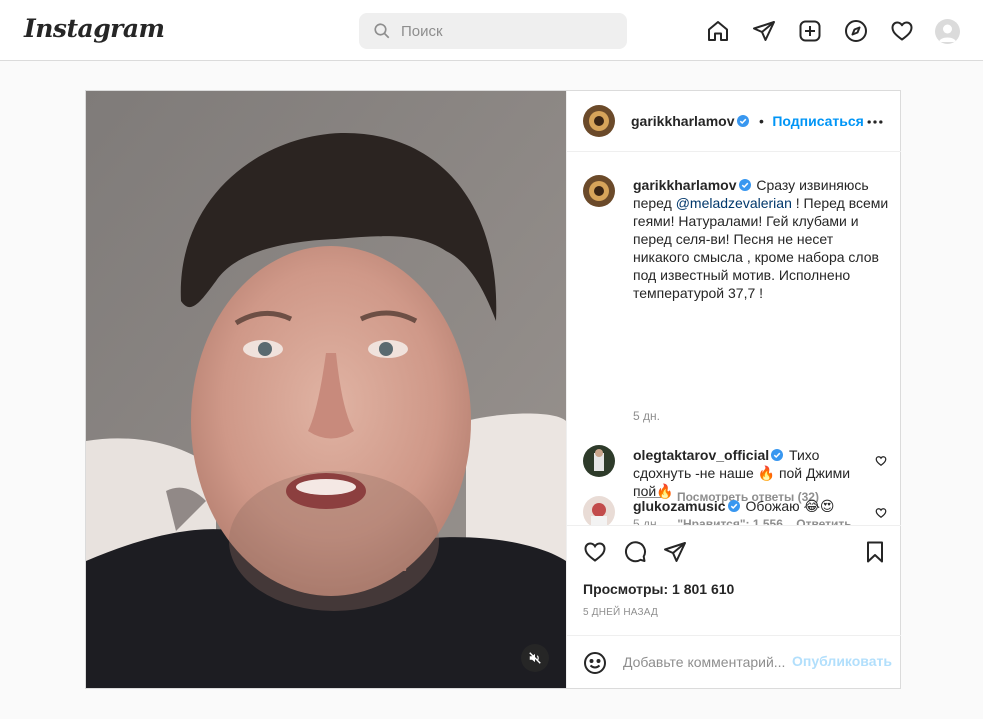 The height and width of the screenshot is (719, 983). I want to click on search-input, so click(506, 31).